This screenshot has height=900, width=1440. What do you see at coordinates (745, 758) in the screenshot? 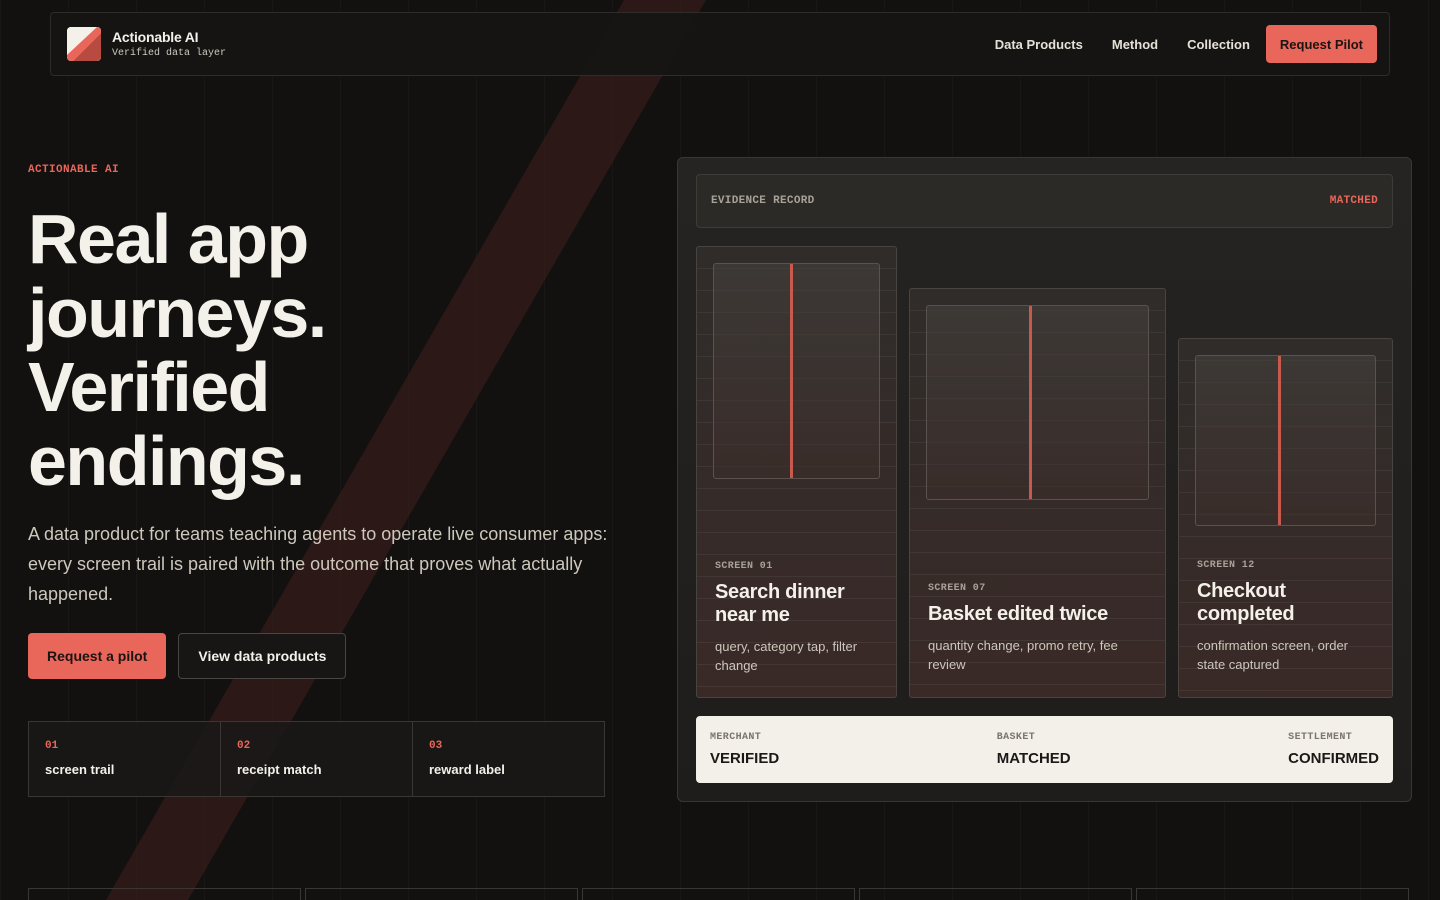
I see `summary-value: VERIFIED` at bounding box center [745, 758].